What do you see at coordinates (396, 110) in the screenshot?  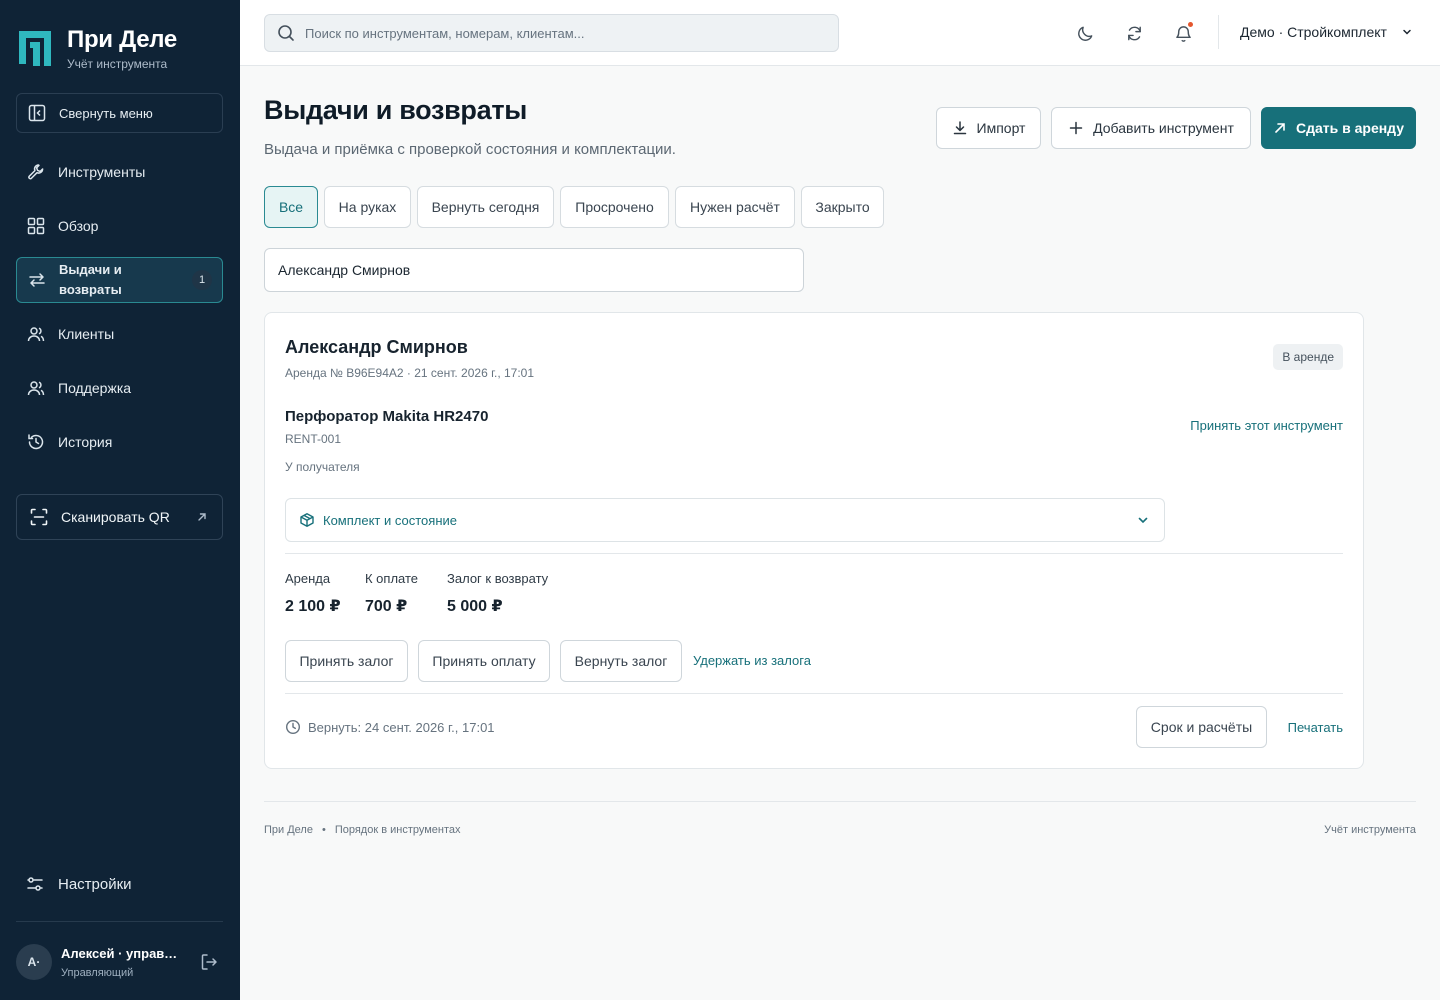 I see `page-title: Выдачи и возвраты` at bounding box center [396, 110].